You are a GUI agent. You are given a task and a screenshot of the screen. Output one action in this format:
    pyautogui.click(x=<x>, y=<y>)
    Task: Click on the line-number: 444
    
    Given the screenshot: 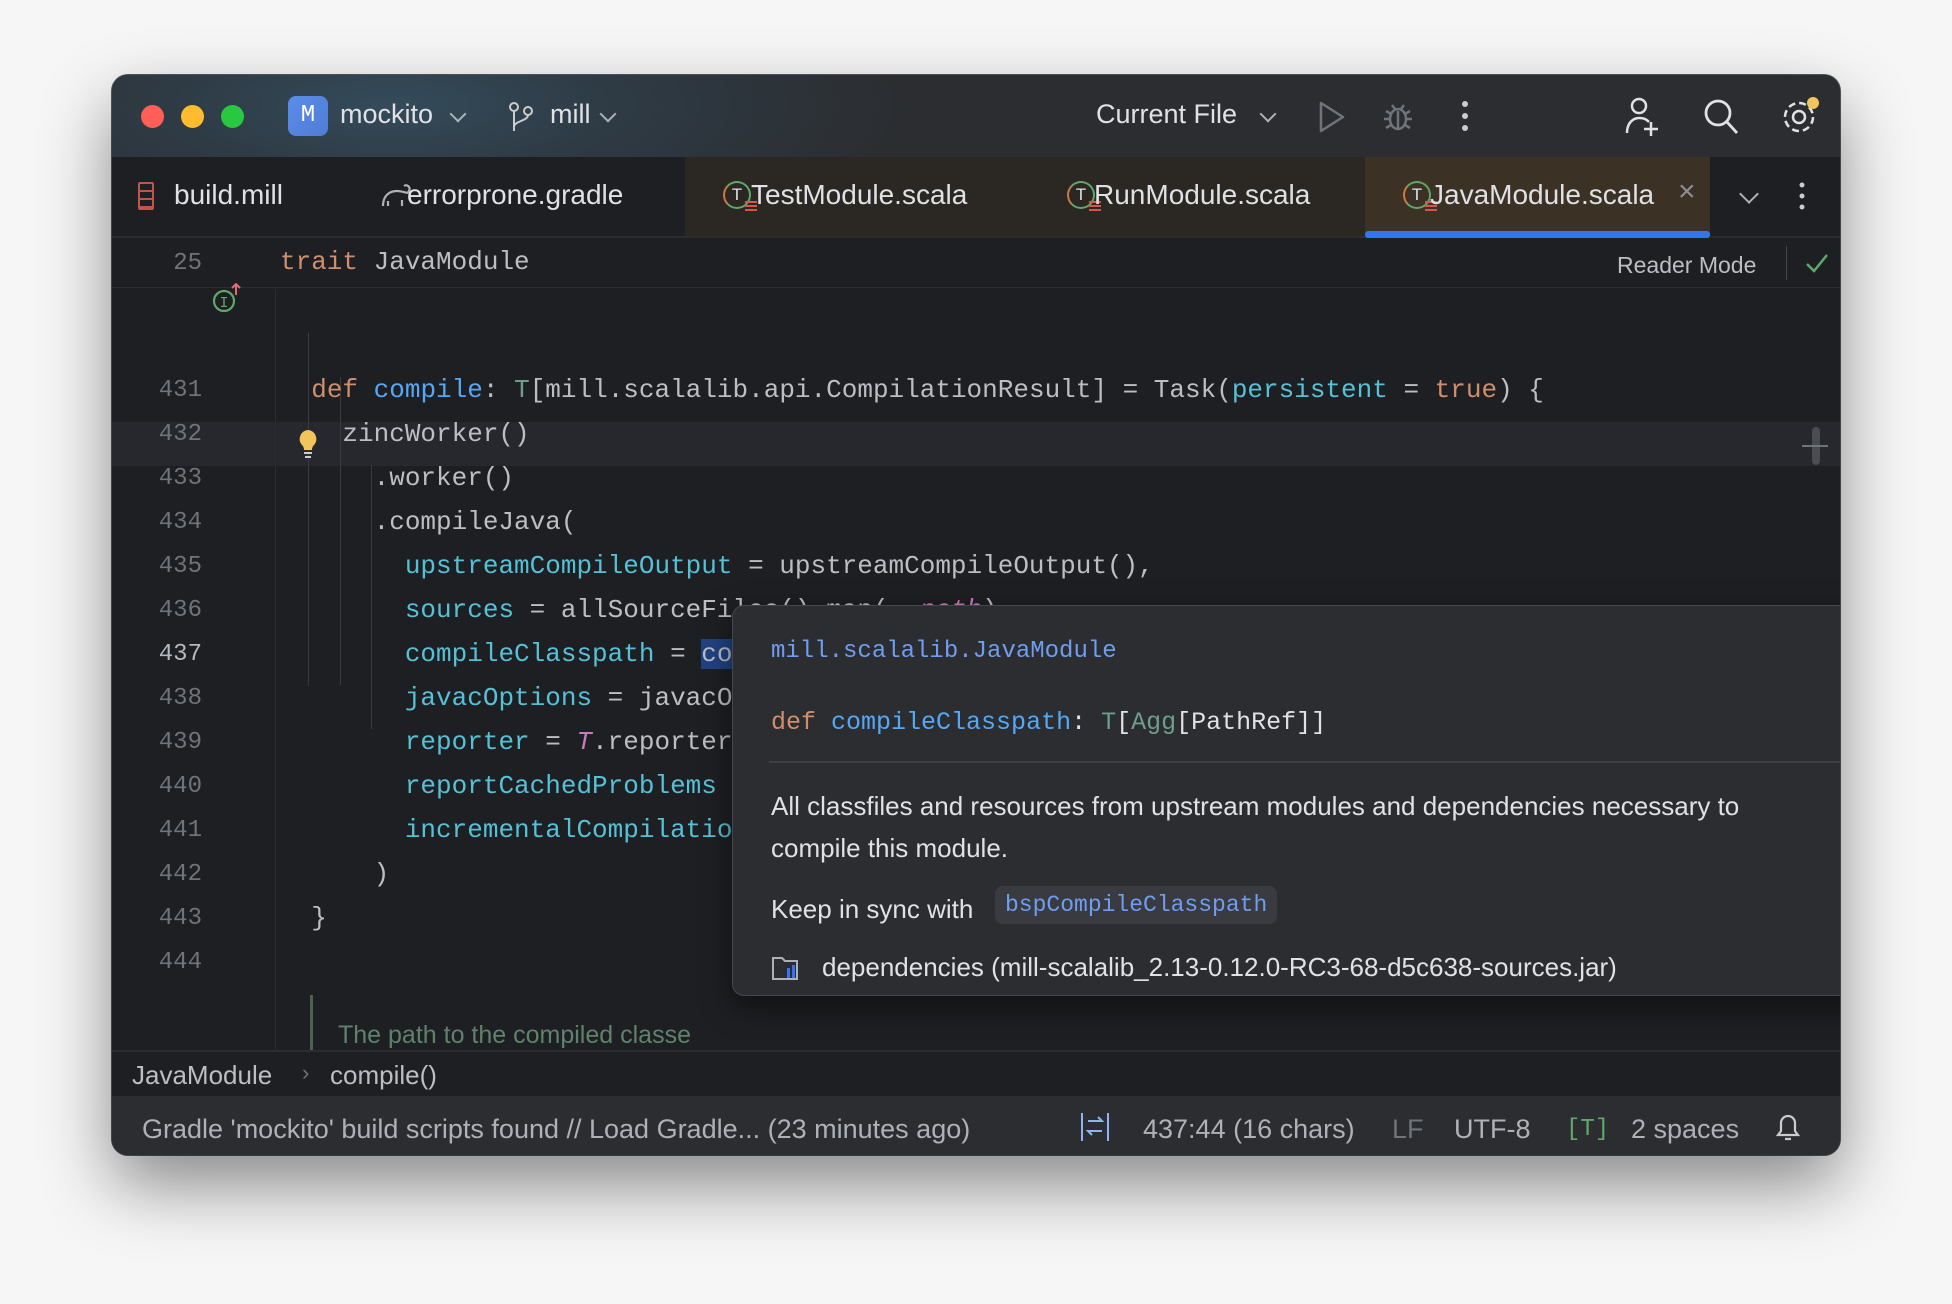 What is the action you would take?
    pyautogui.click(x=180, y=962)
    